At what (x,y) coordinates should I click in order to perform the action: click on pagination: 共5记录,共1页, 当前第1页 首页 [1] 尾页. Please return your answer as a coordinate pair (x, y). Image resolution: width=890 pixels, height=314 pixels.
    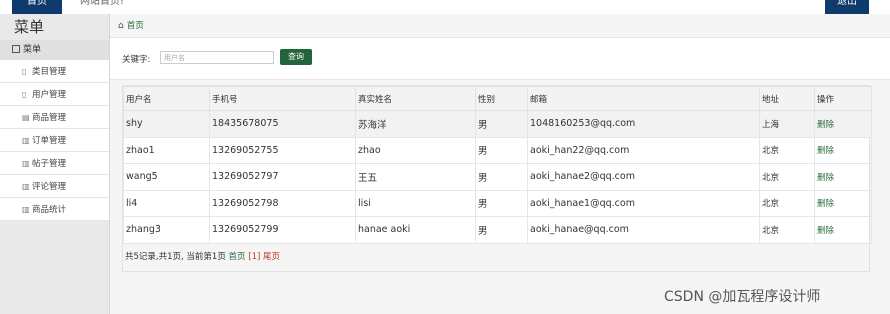
    Looking at the image, I should click on (496, 257).